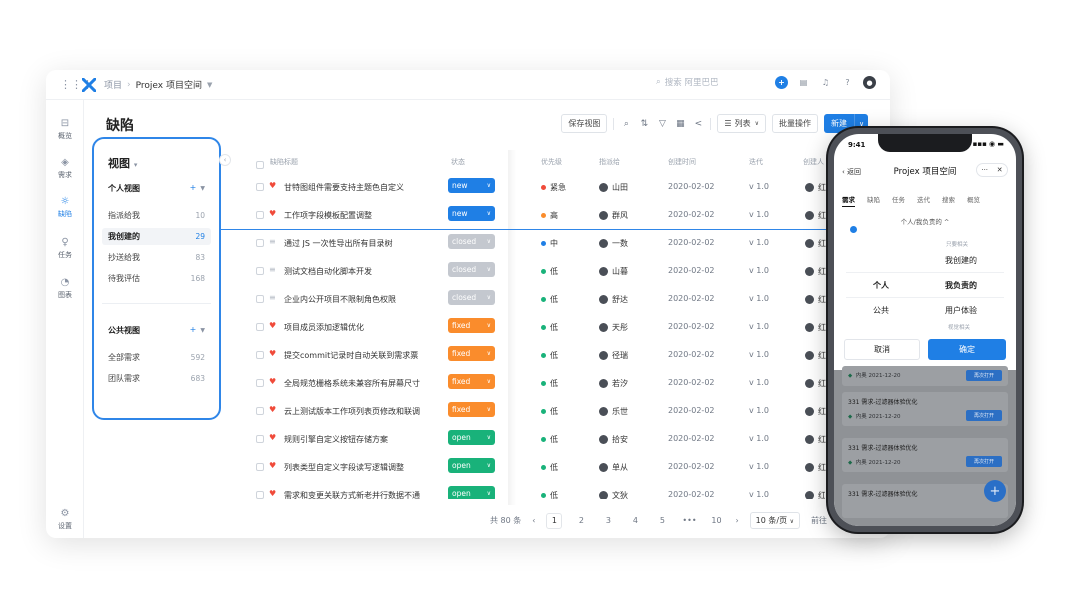 This screenshot has width=1080, height=608. Describe the element at coordinates (716, 521) in the screenshot. I see `page-button: 10` at that location.